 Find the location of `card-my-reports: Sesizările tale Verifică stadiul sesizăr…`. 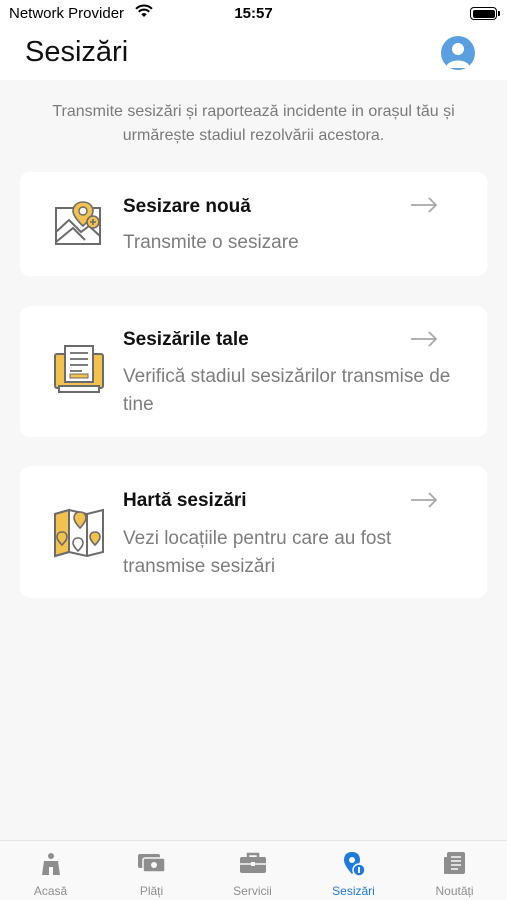

card-my-reports: Sesizările tale Verifică stadiul sesizăr… is located at coordinates (253, 371).